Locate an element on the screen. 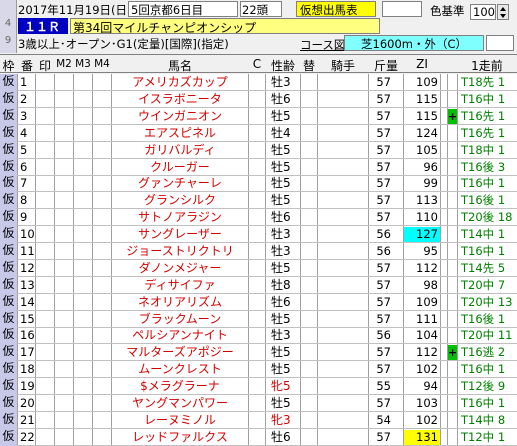  table-row: 仮 1 アメリカズカップ 牡3 57 109 T18先 1 is located at coordinates (258, 82).